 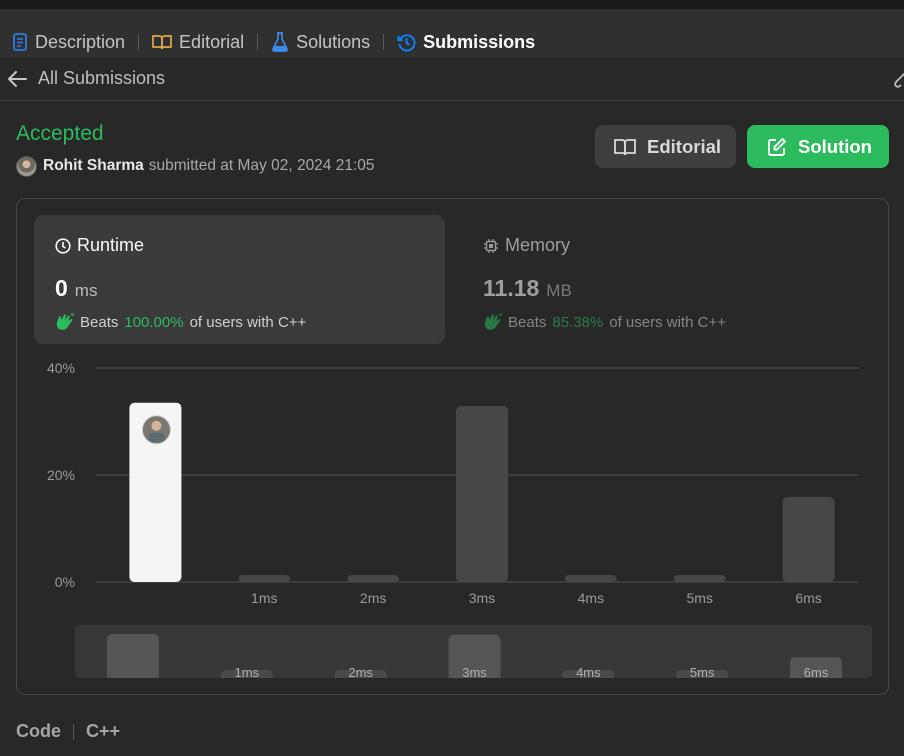 What do you see at coordinates (101, 78) in the screenshot?
I see `all-submissions-link: All Submissions` at bounding box center [101, 78].